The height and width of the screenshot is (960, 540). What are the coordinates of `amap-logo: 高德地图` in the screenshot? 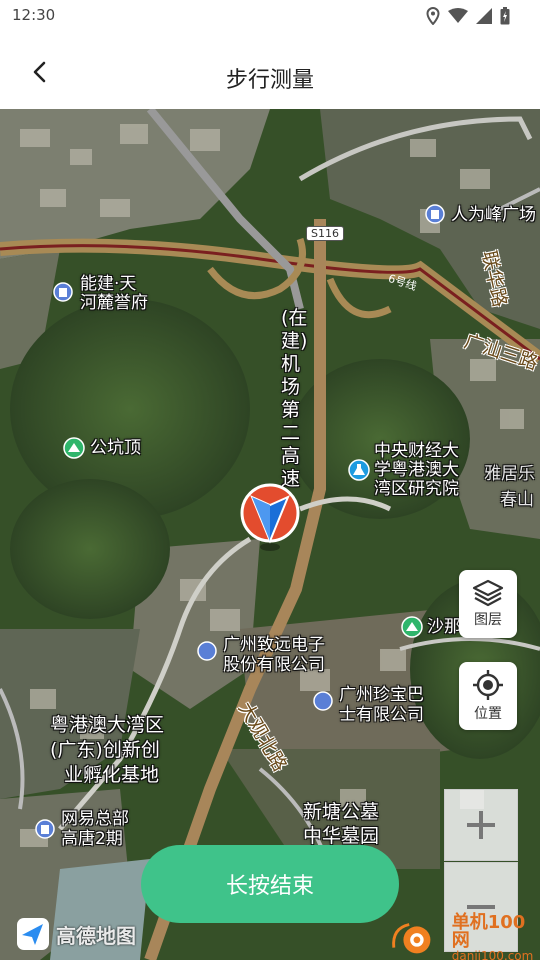 It's located at (76, 934).